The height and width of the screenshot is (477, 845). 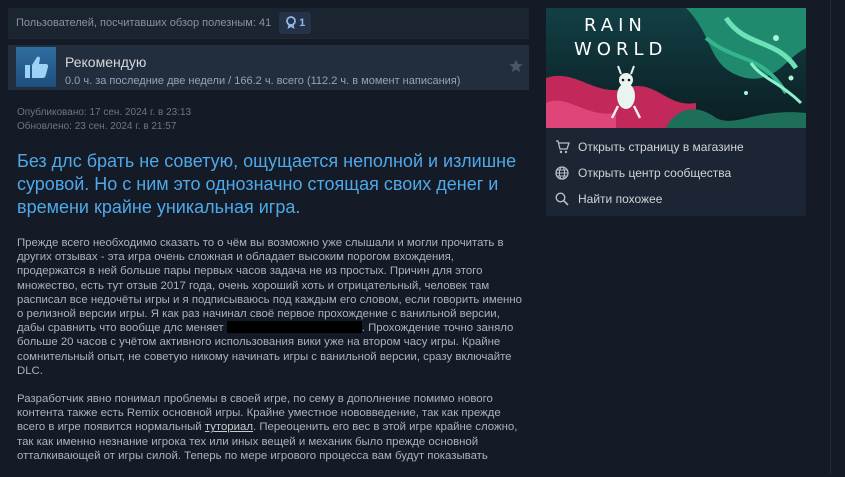 What do you see at coordinates (830, 237) in the screenshot?
I see `page-divider` at bounding box center [830, 237].